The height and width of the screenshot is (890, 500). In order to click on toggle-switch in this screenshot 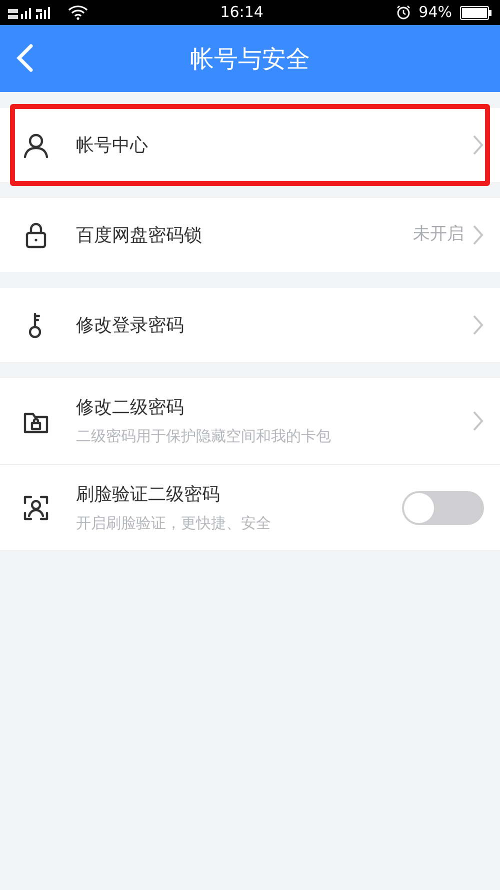, I will do `click(443, 507)`.